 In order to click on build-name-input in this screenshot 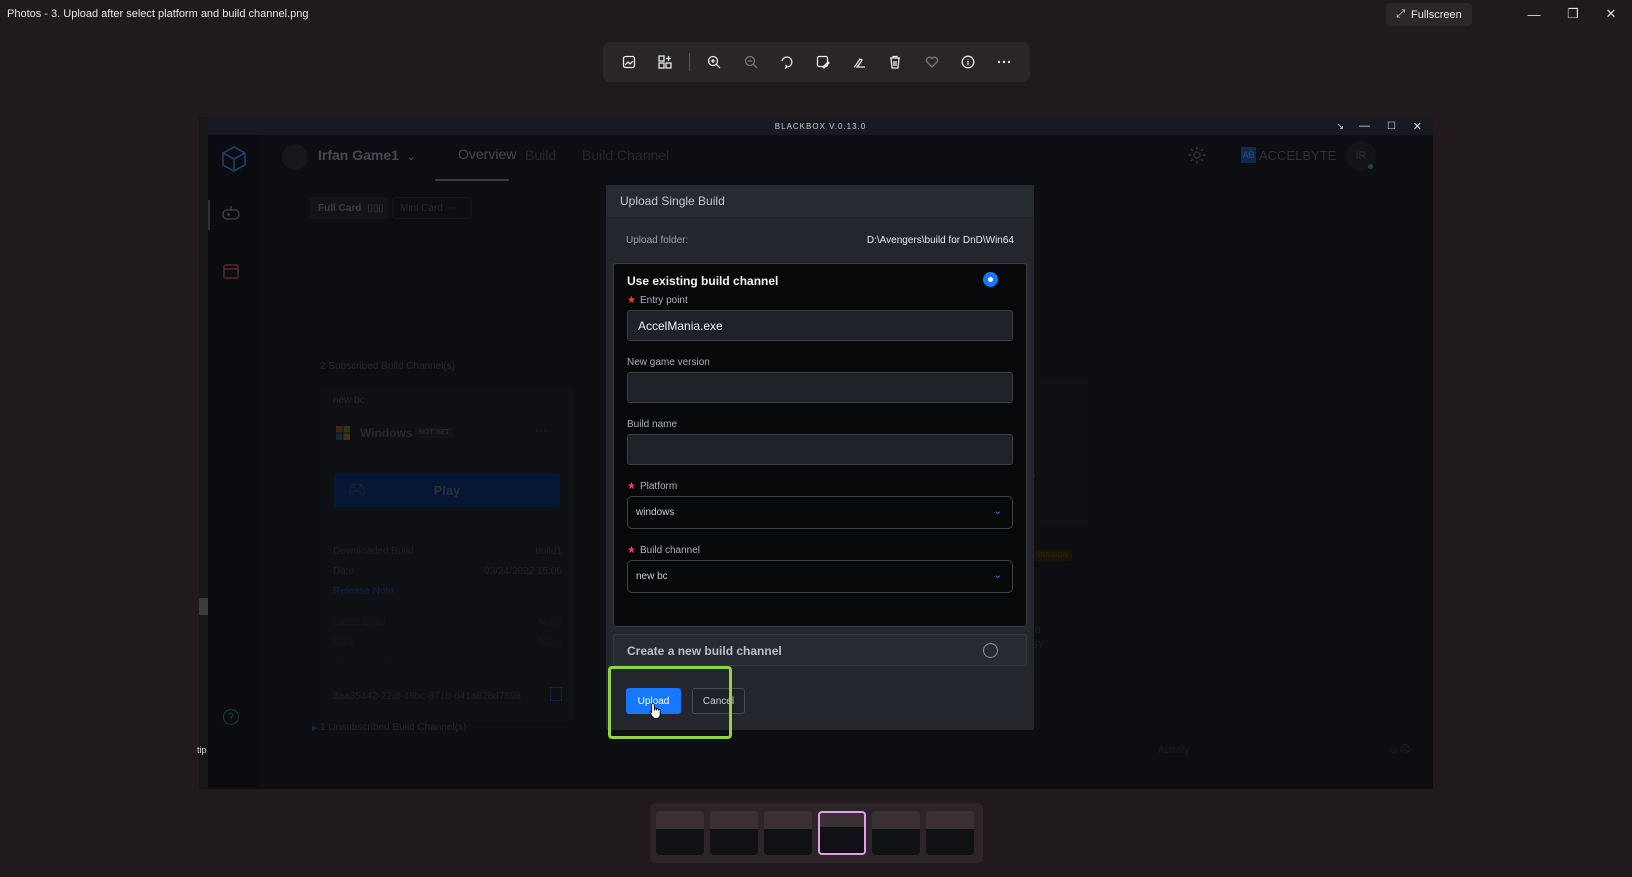, I will do `click(820, 449)`.